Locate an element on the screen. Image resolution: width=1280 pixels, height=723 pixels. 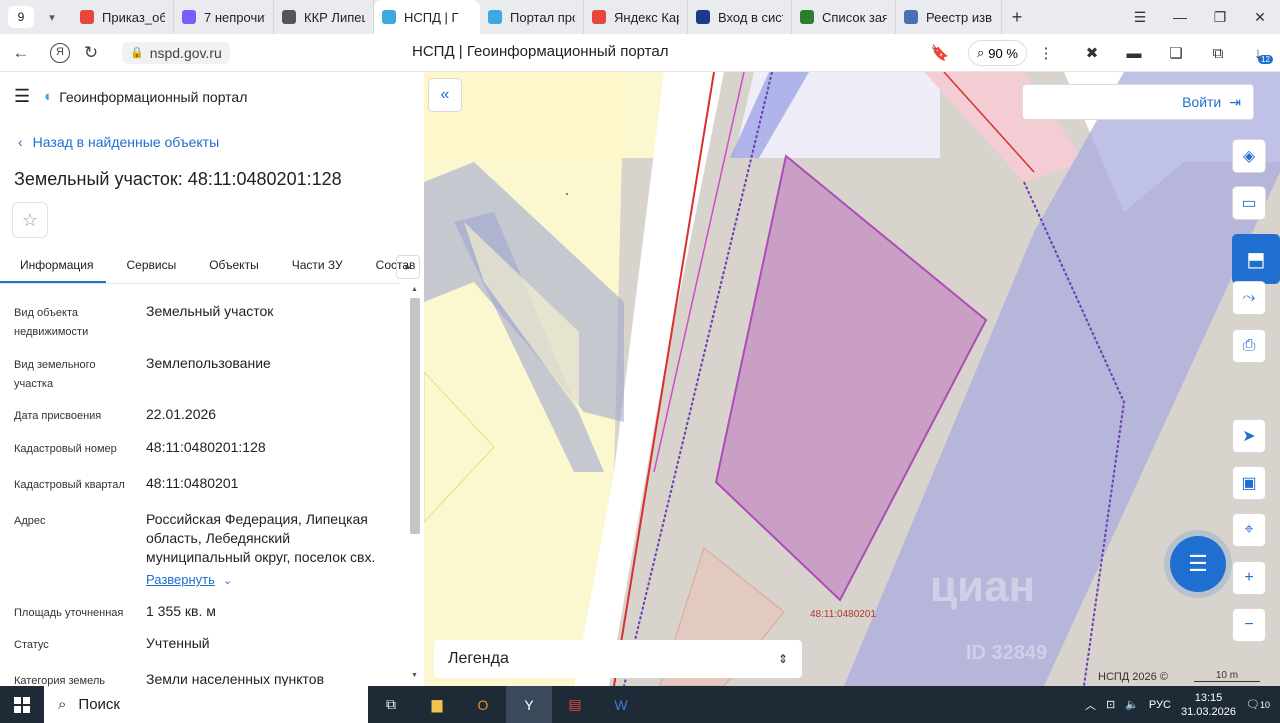
scrollbar-thumb is located at coordinates (415, 416).